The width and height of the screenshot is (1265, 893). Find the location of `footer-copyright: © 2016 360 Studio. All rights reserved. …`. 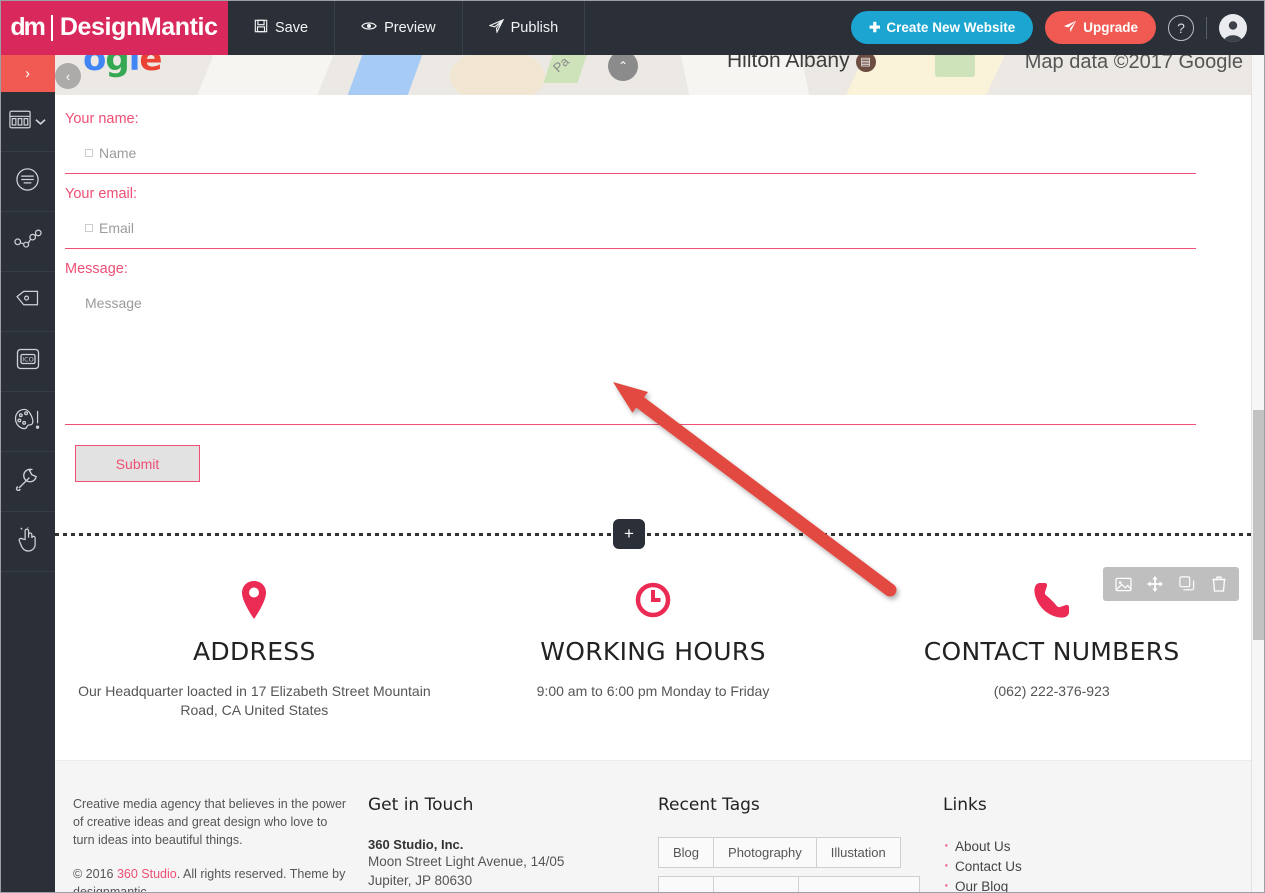

footer-copyright: © 2016 360 Studio. All rights reserved. … is located at coordinates (210, 879).